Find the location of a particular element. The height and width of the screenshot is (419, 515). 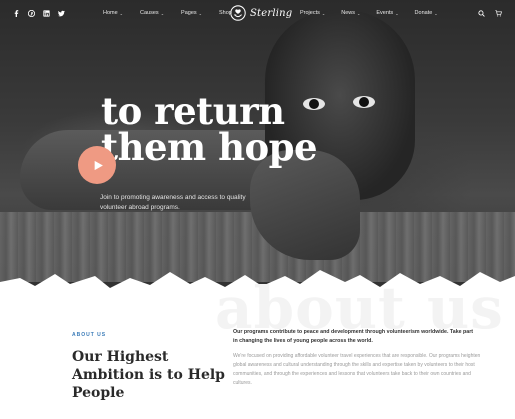

menu-item-home: Home ⌄ is located at coordinates (113, 13).